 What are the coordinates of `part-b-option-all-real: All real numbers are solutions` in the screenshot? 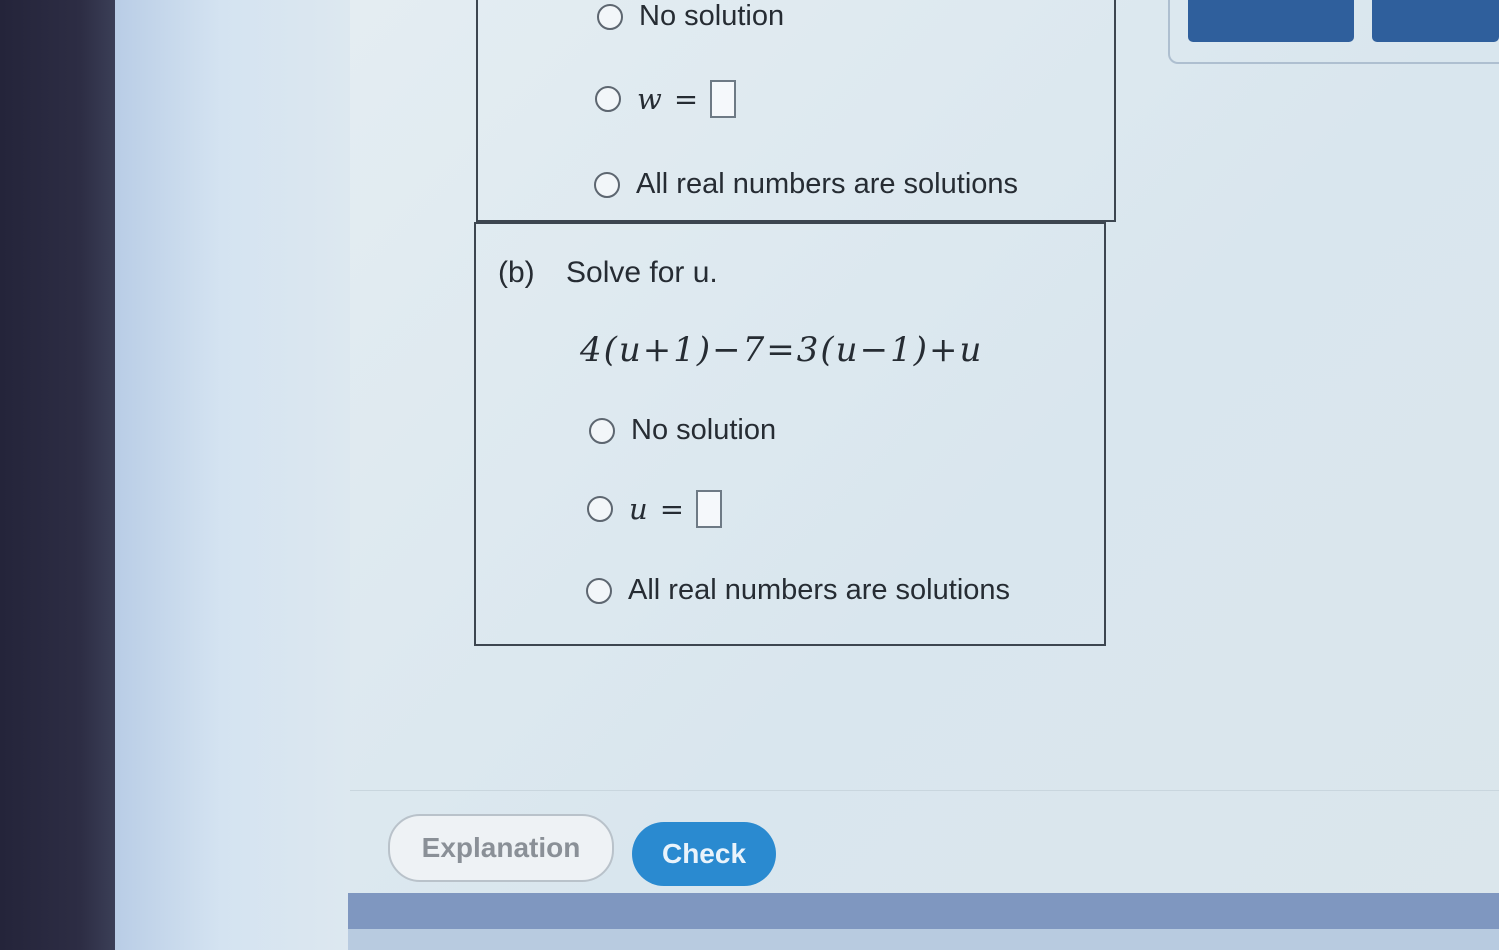 It's located at (798, 590).